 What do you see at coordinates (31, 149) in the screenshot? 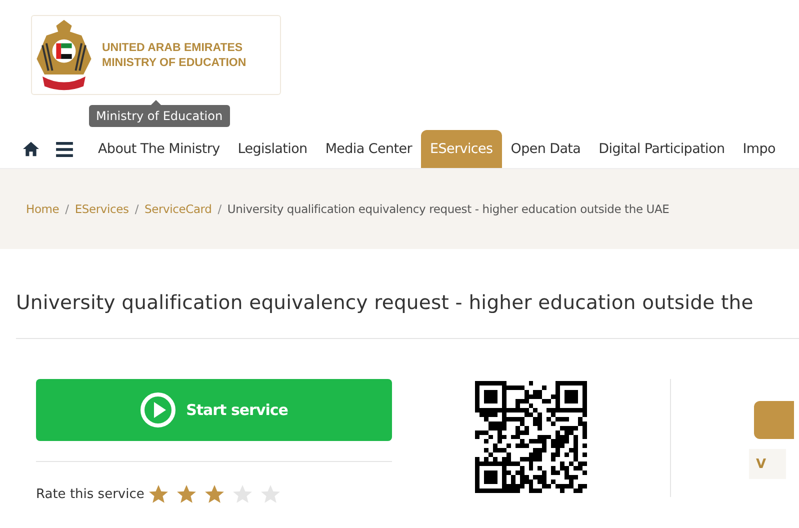
I see `home-icon` at bounding box center [31, 149].